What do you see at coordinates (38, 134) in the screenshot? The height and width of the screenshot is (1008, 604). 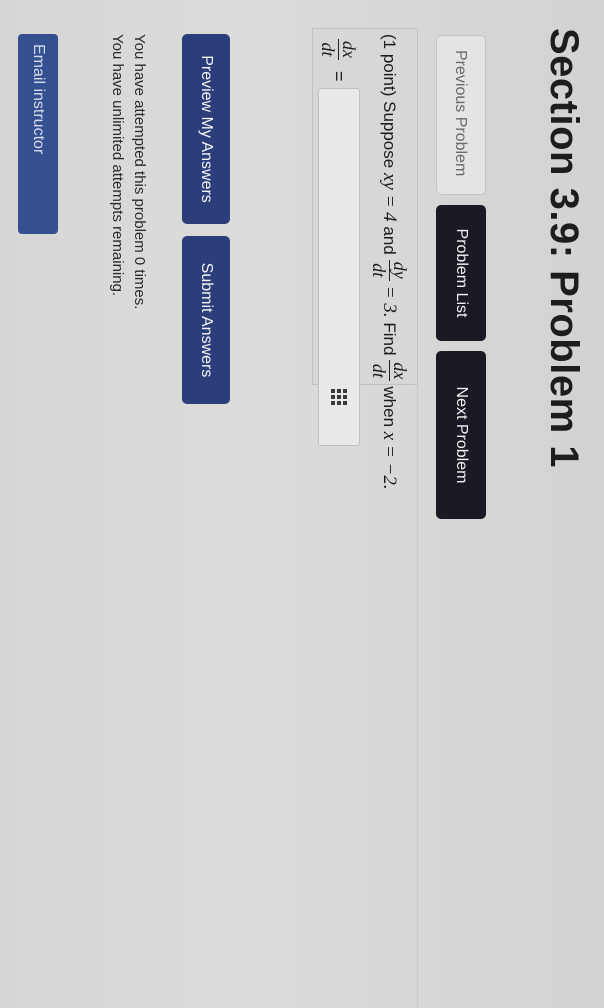 I see `email-instructor-button: Email instructor` at bounding box center [38, 134].